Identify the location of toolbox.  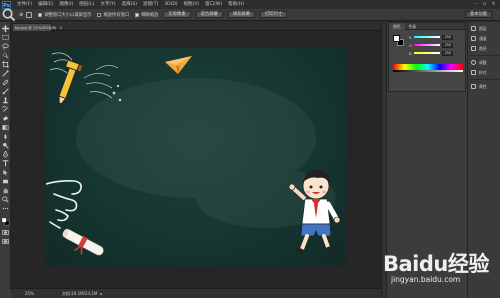
(5, 156).